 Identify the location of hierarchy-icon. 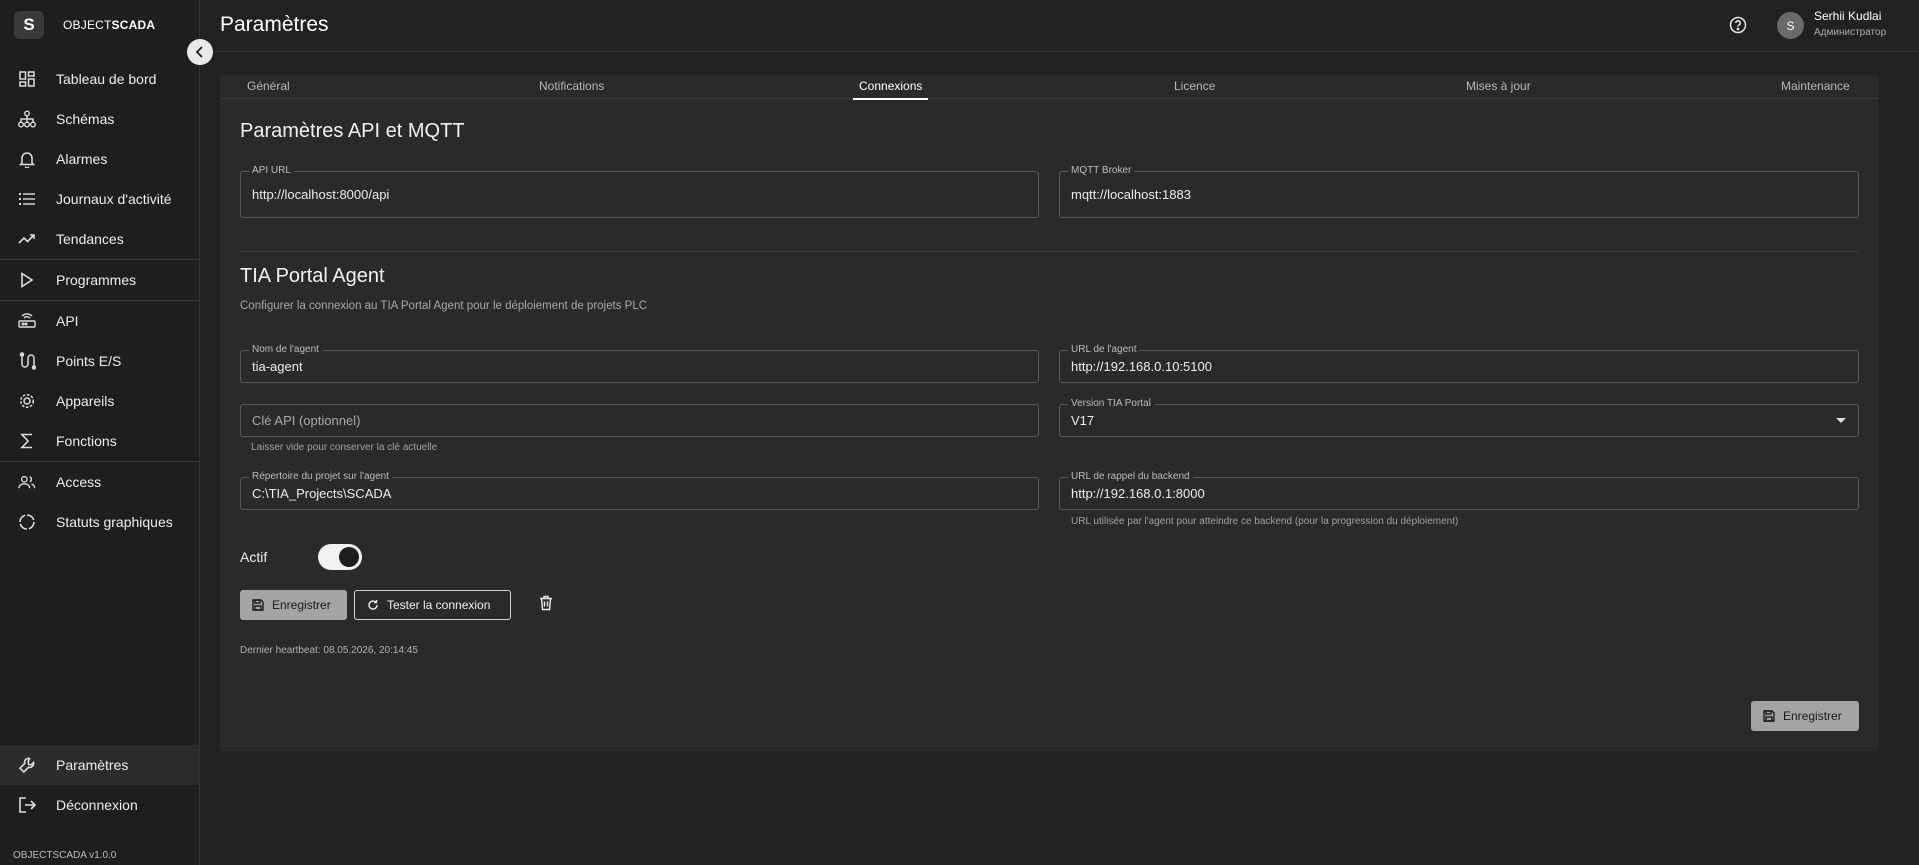
(27, 119).